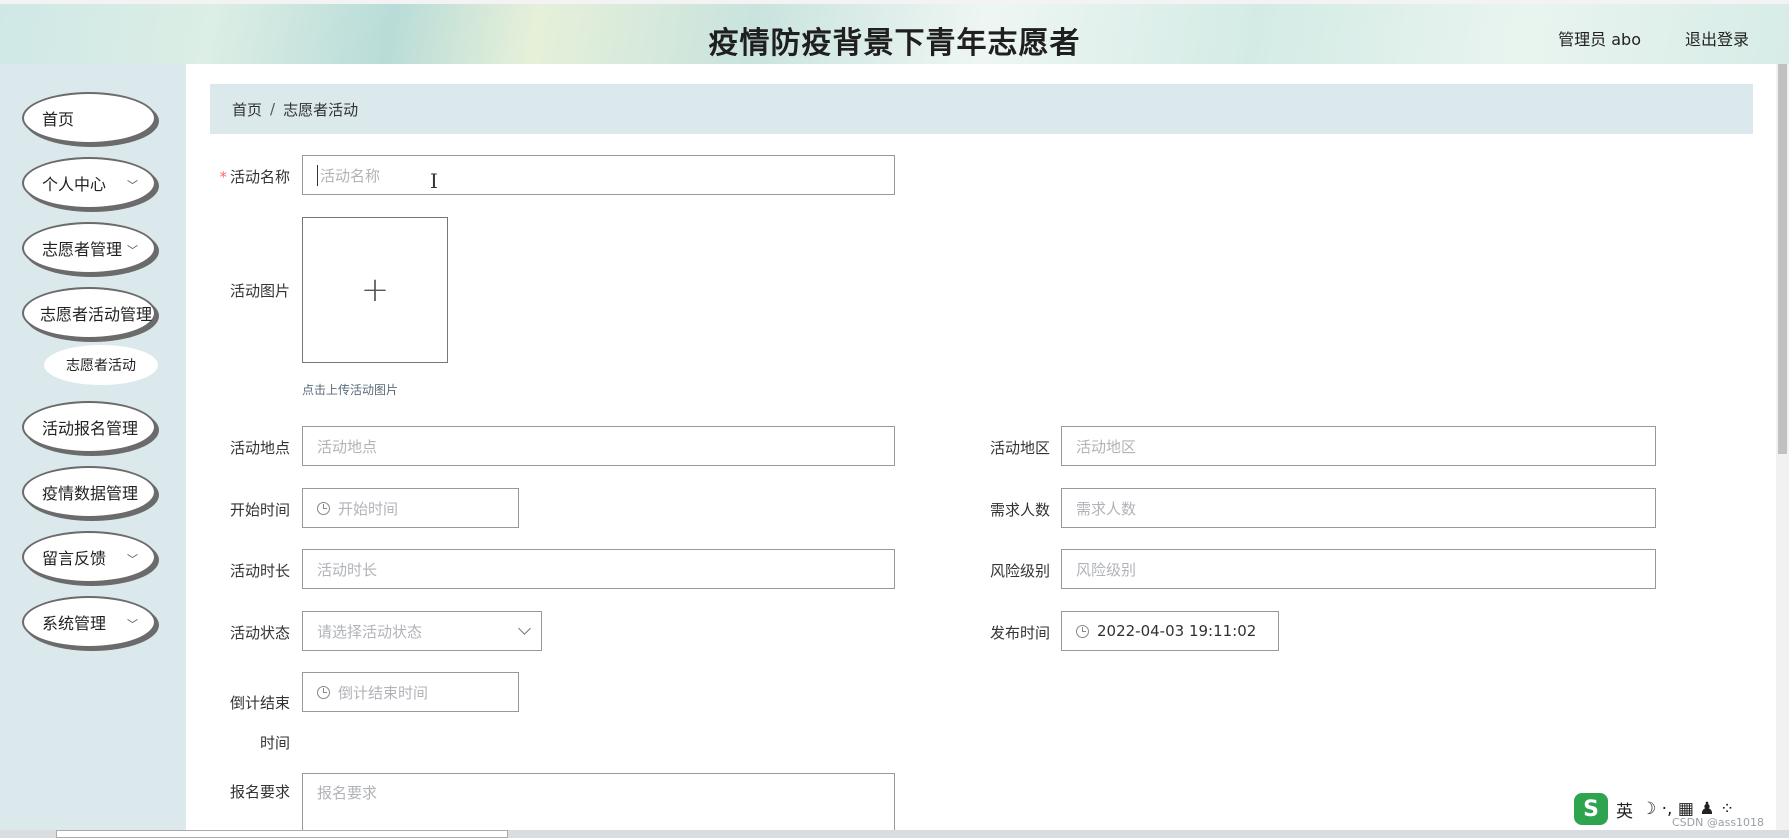 The image size is (1789, 838). I want to click on status-select: 请选择活动状态, so click(422, 631).